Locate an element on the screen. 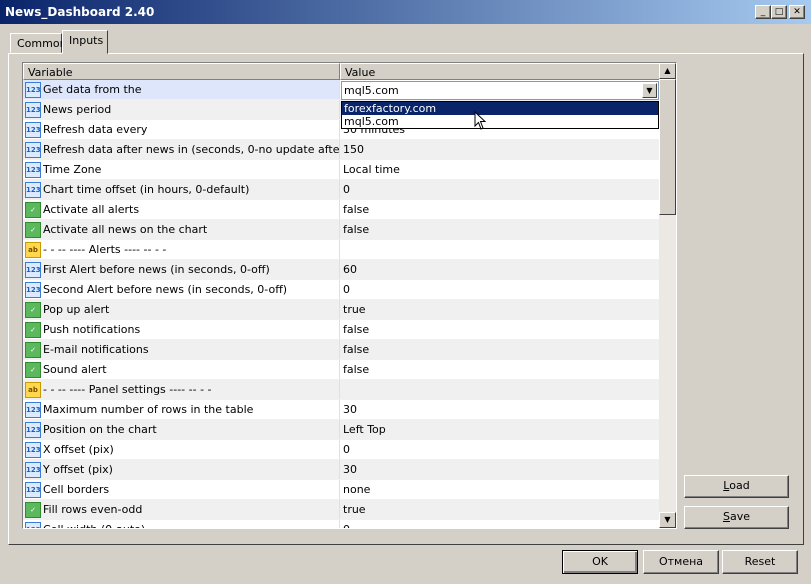  table-row: Sound alert ✓ false is located at coordinates (341, 370).